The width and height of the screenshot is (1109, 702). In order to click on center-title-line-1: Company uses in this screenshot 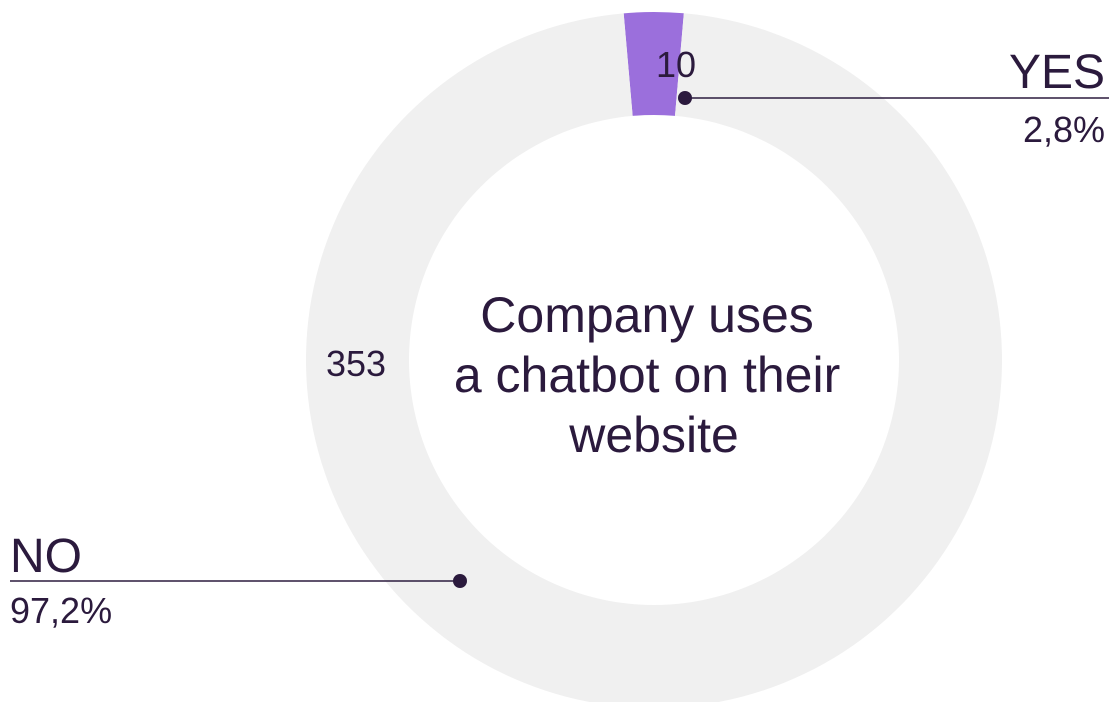, I will do `click(647, 315)`.